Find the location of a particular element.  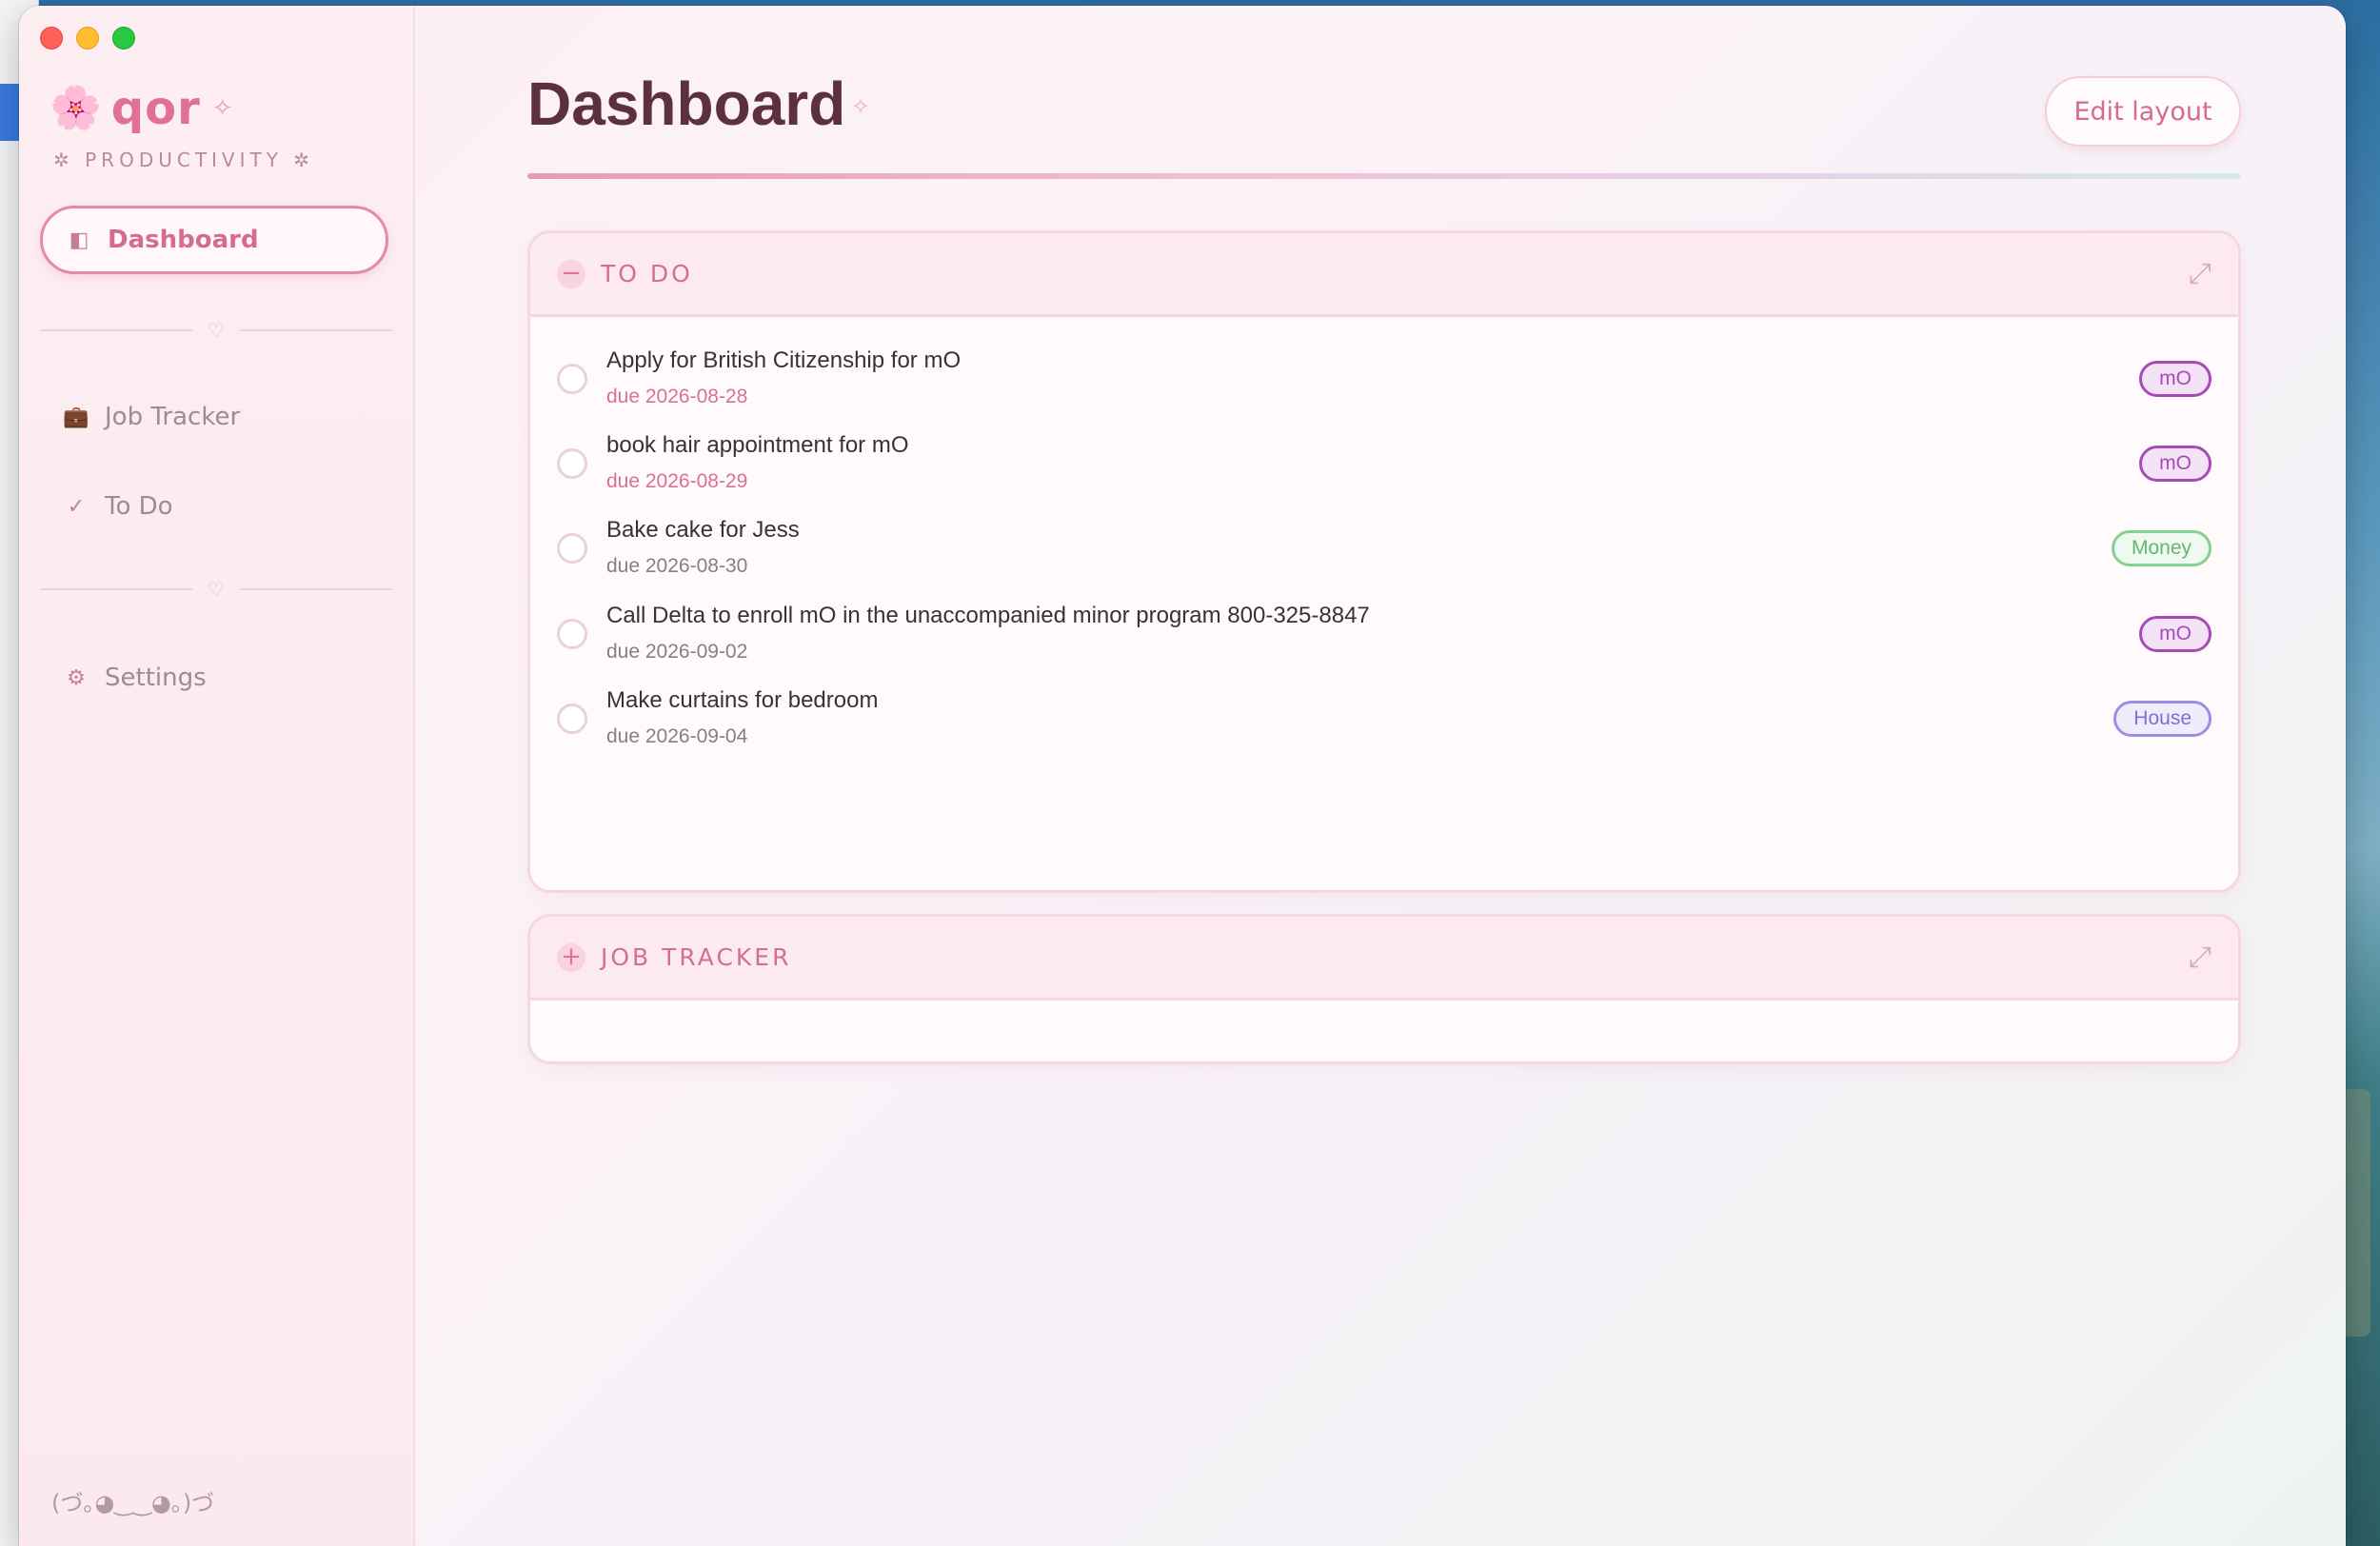

flower-icon: 🌸 is located at coordinates (76, 108).